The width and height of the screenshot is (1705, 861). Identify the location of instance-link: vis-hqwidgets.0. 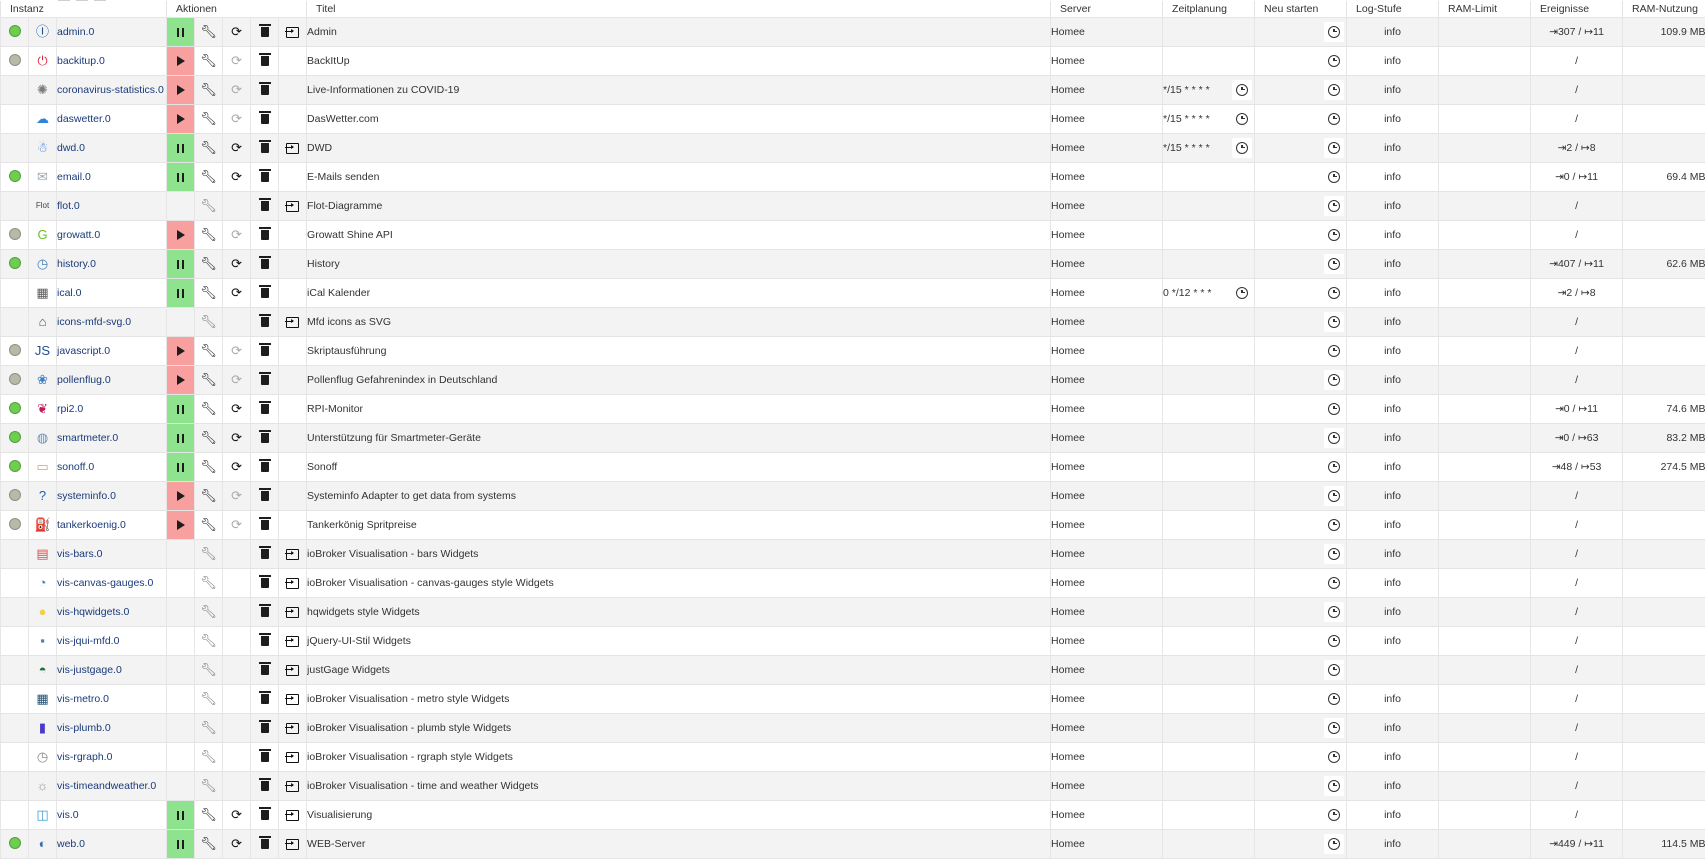
(94, 612).